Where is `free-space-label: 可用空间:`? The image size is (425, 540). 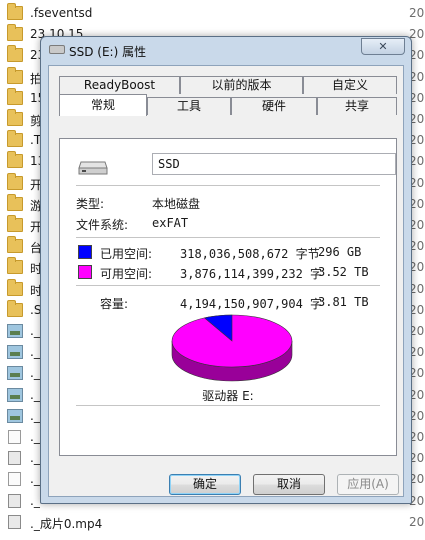
free-space-label: 可用空间: is located at coordinates (126, 274).